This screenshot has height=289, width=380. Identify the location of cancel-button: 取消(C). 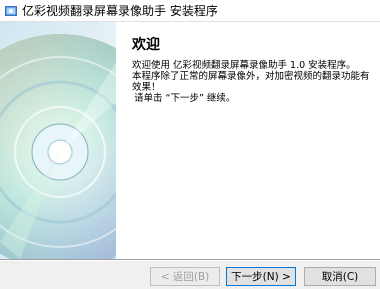
(340, 276).